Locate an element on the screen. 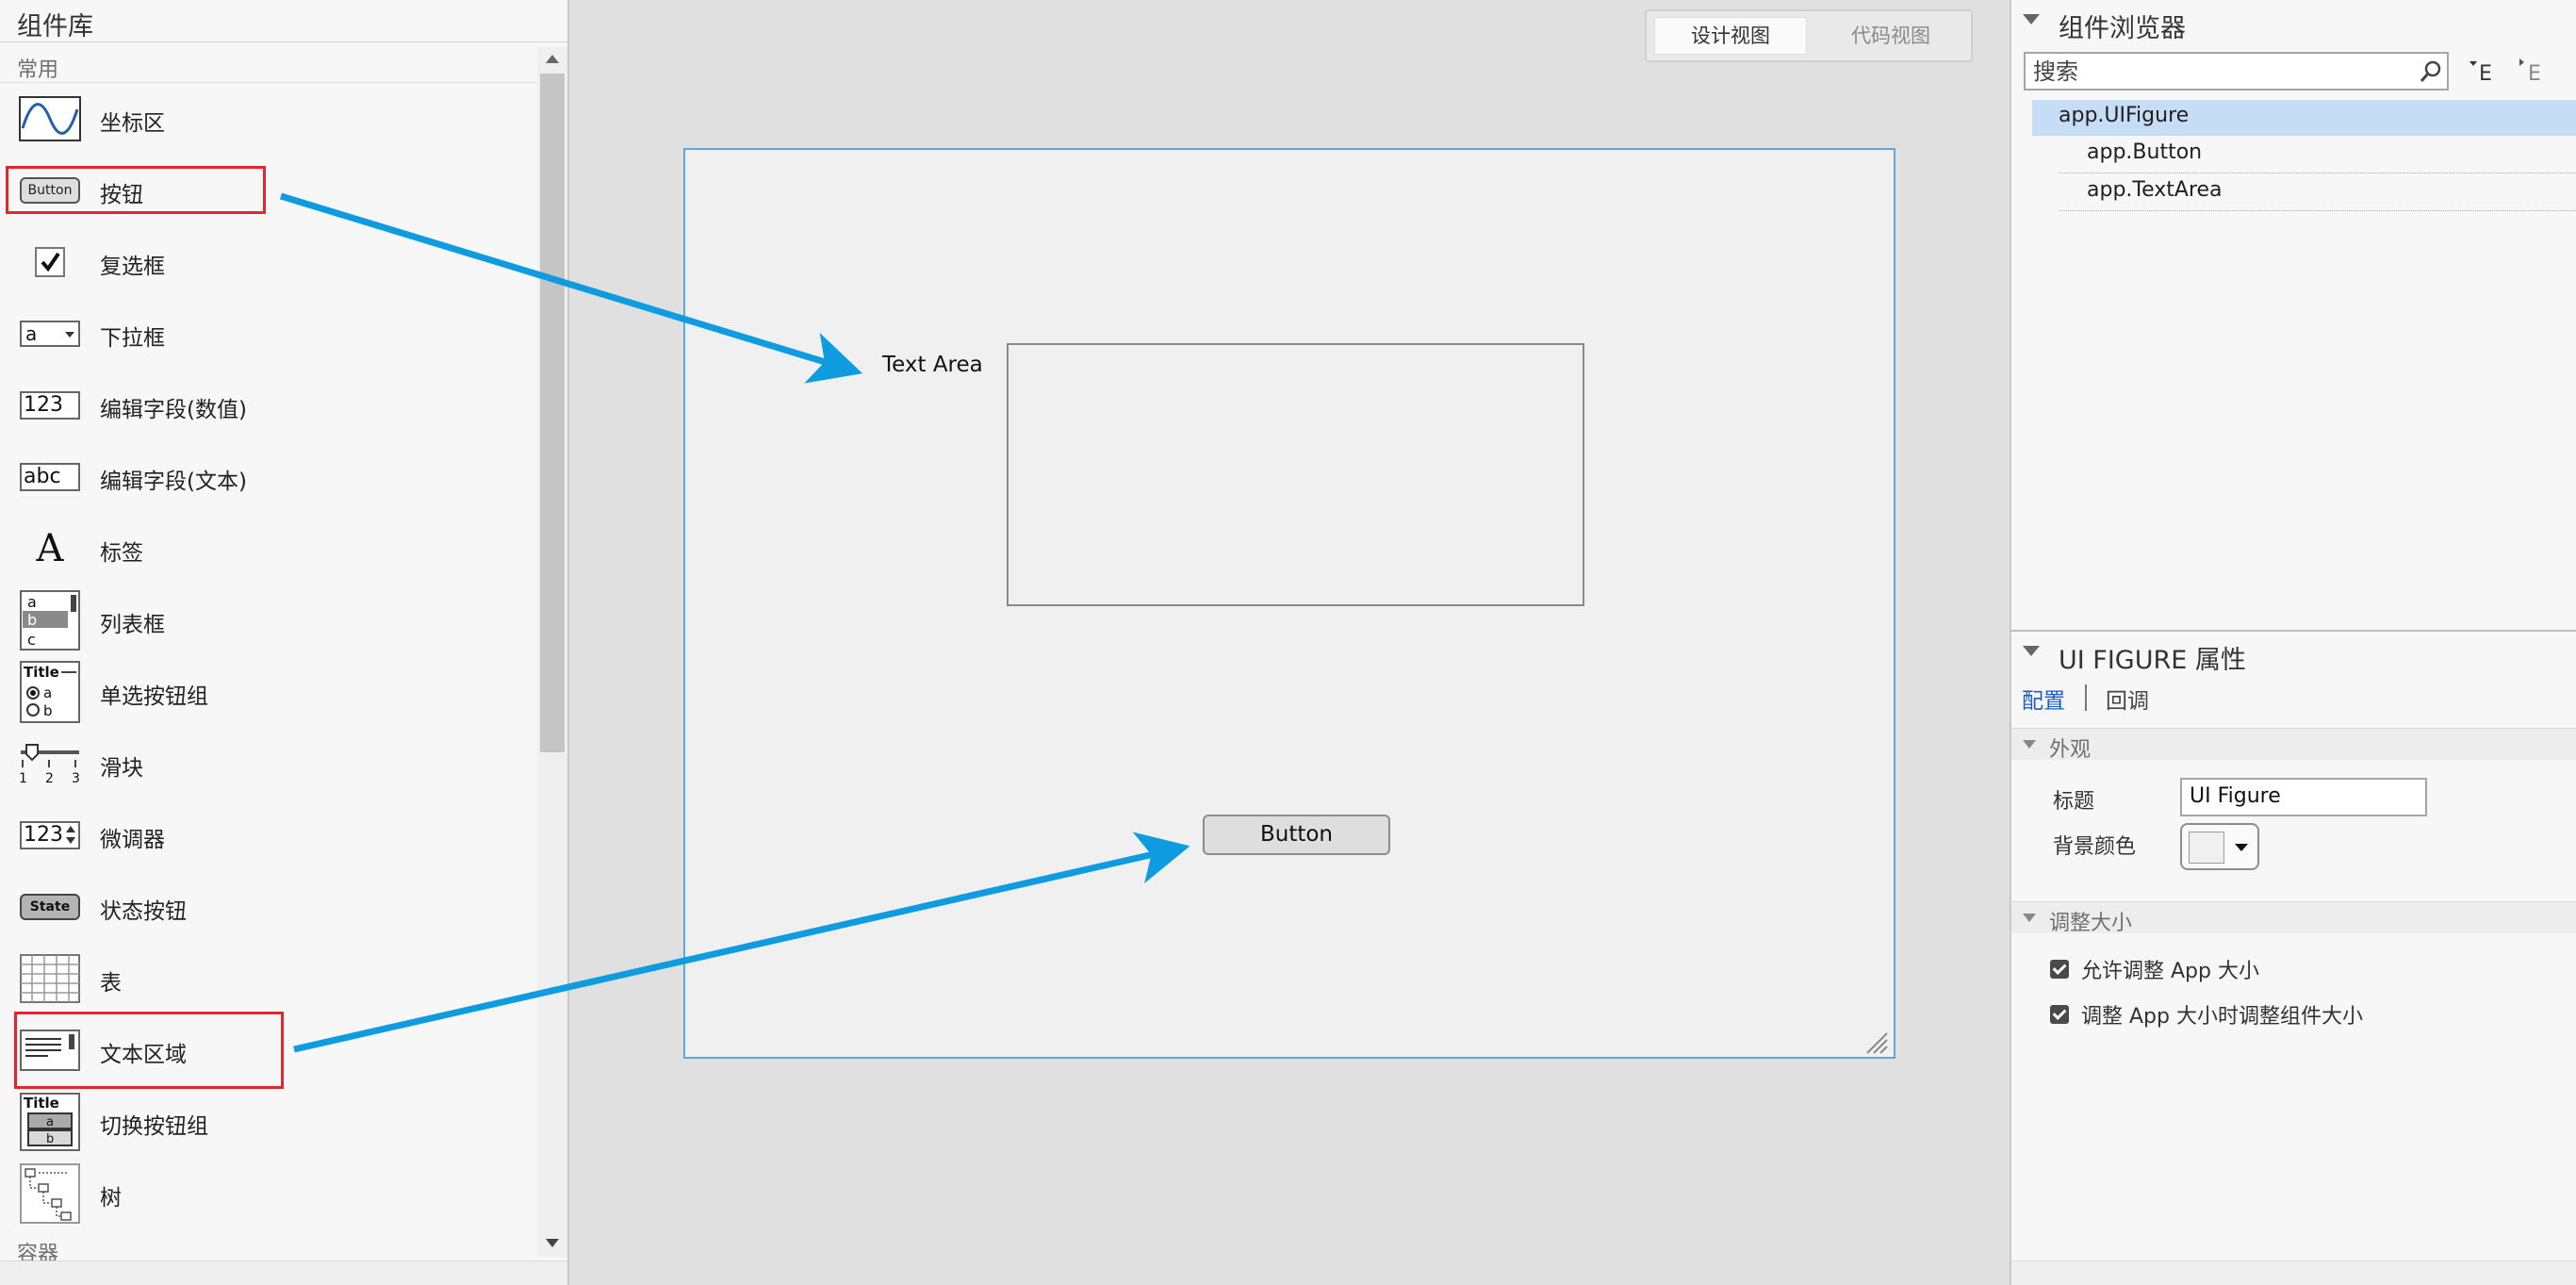 The height and width of the screenshot is (1285, 2576). library-item-toggle-group: Title a b 切换按钮组 is located at coordinates (267, 1122).